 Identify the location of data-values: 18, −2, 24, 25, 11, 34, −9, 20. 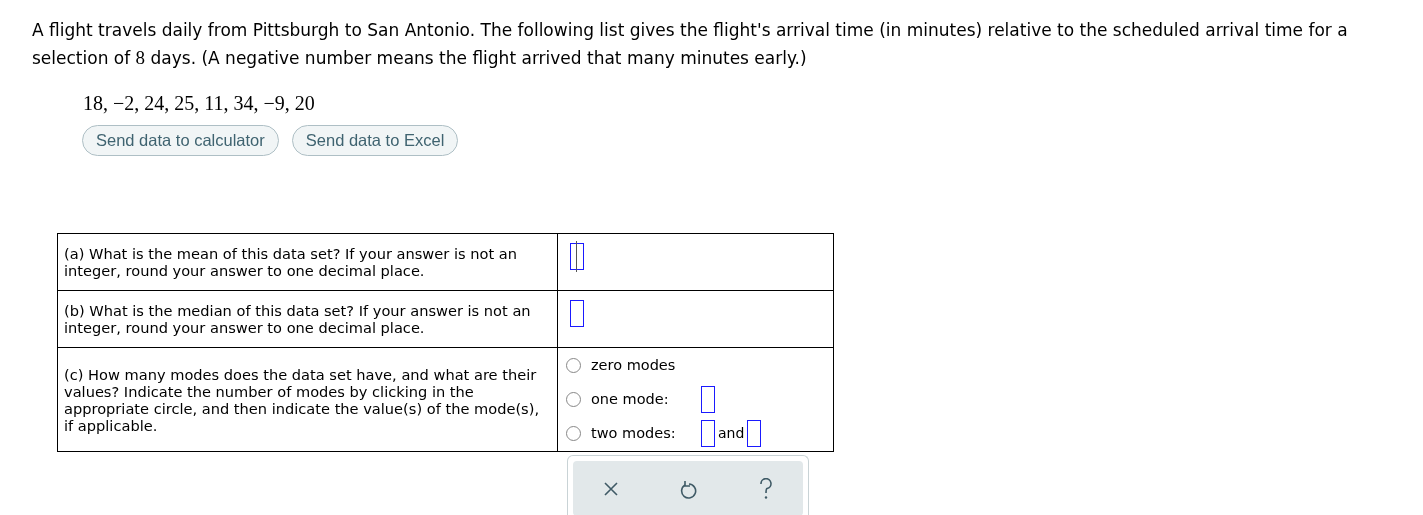
(199, 103).